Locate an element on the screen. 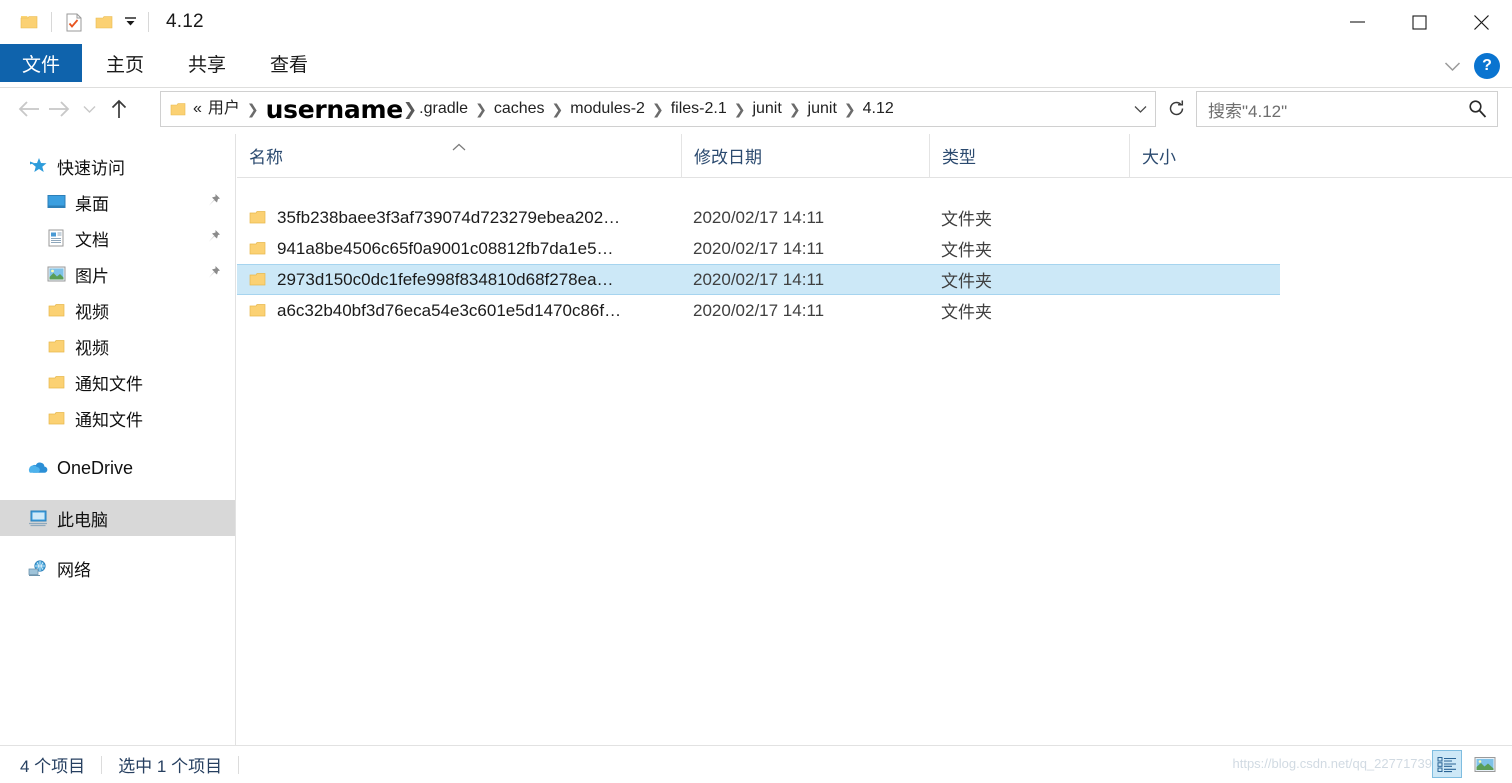 The image size is (1512, 783). breadcrumb-item-412: 4.12 is located at coordinates (878, 109).